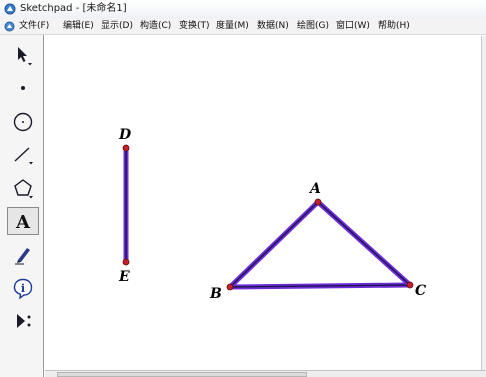 The image size is (486, 377). What do you see at coordinates (78, 26) in the screenshot?
I see `menu-edit: 编辑(E)` at bounding box center [78, 26].